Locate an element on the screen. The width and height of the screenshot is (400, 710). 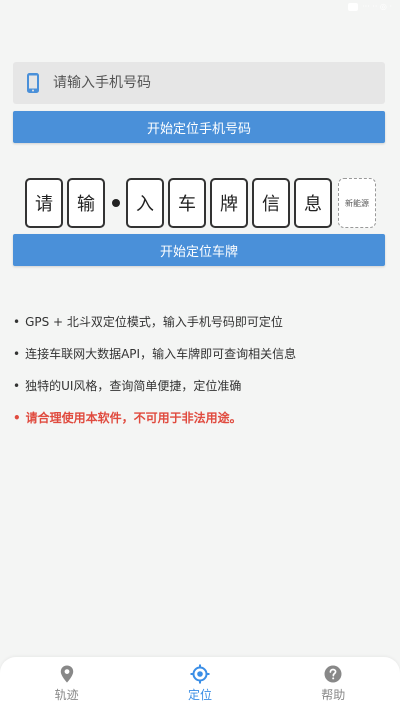
plate-char-2: 输 is located at coordinates (86, 203).